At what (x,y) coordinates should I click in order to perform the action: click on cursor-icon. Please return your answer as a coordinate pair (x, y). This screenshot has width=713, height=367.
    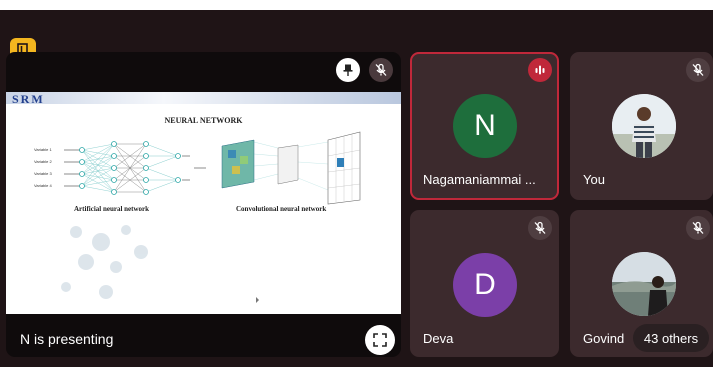
    Looking at the image, I should click on (257, 300).